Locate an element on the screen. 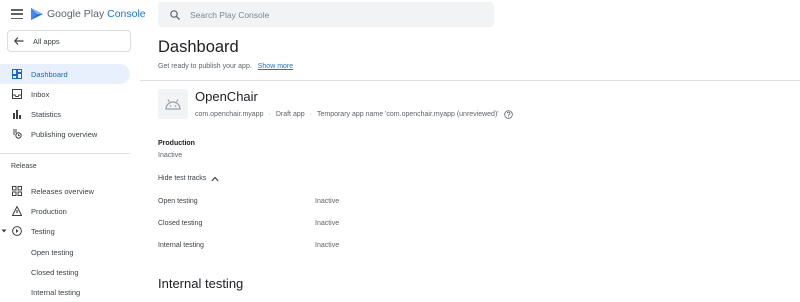 The height and width of the screenshot is (302, 800). all-apps-label: All apps is located at coordinates (46, 41).